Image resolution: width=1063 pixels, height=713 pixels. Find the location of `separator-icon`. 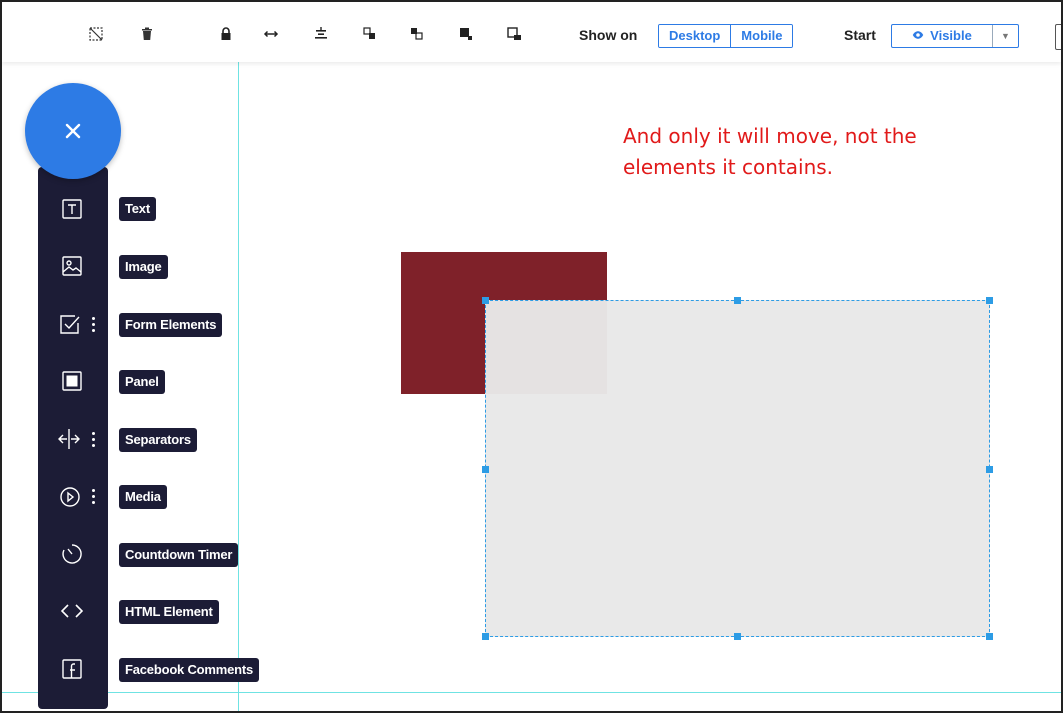

separator-icon is located at coordinates (69, 439).